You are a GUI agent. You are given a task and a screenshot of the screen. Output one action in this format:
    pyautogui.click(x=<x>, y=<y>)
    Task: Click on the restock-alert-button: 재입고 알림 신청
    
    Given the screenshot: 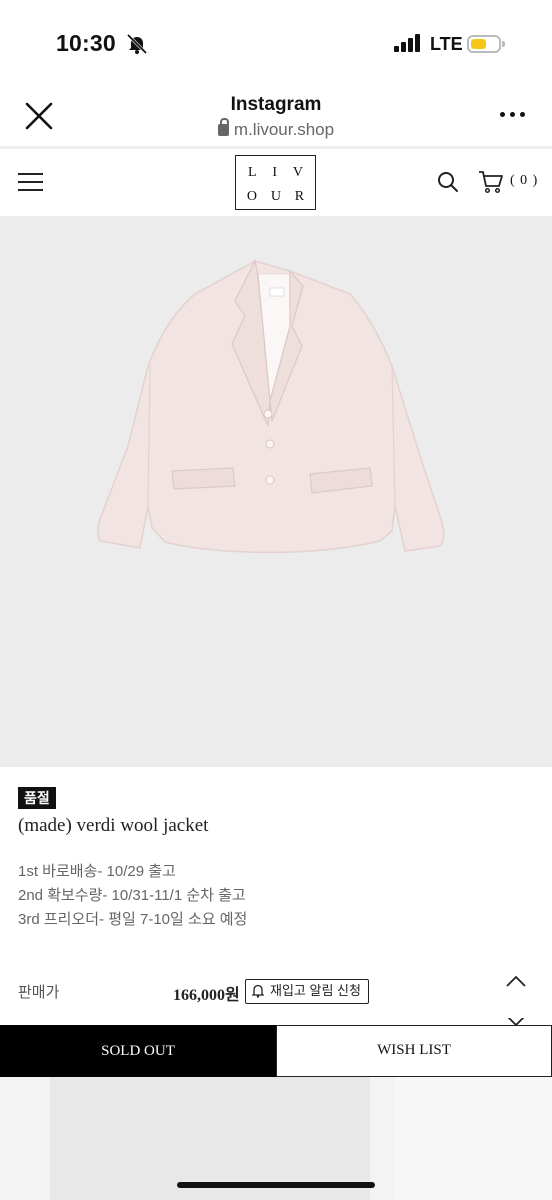 What is the action you would take?
    pyautogui.click(x=307, y=991)
    